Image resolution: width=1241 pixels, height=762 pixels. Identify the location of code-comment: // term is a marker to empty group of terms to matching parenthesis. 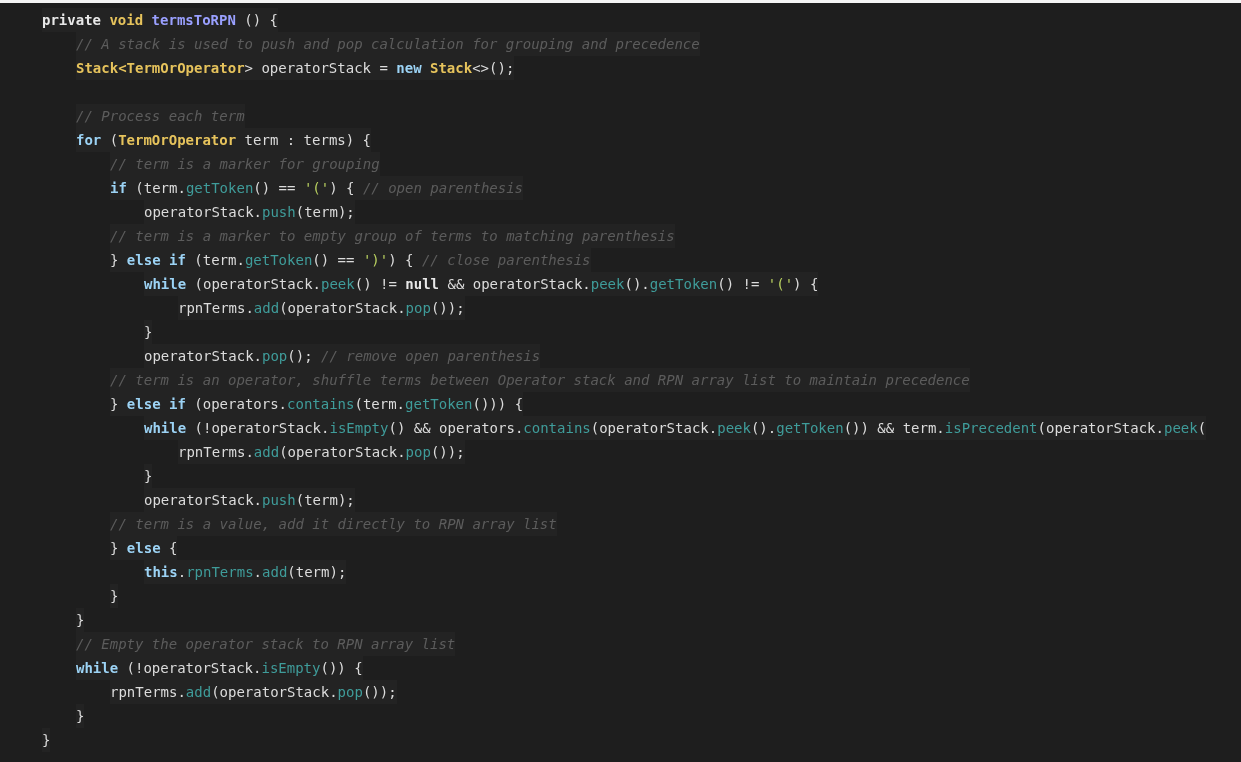
(393, 236).